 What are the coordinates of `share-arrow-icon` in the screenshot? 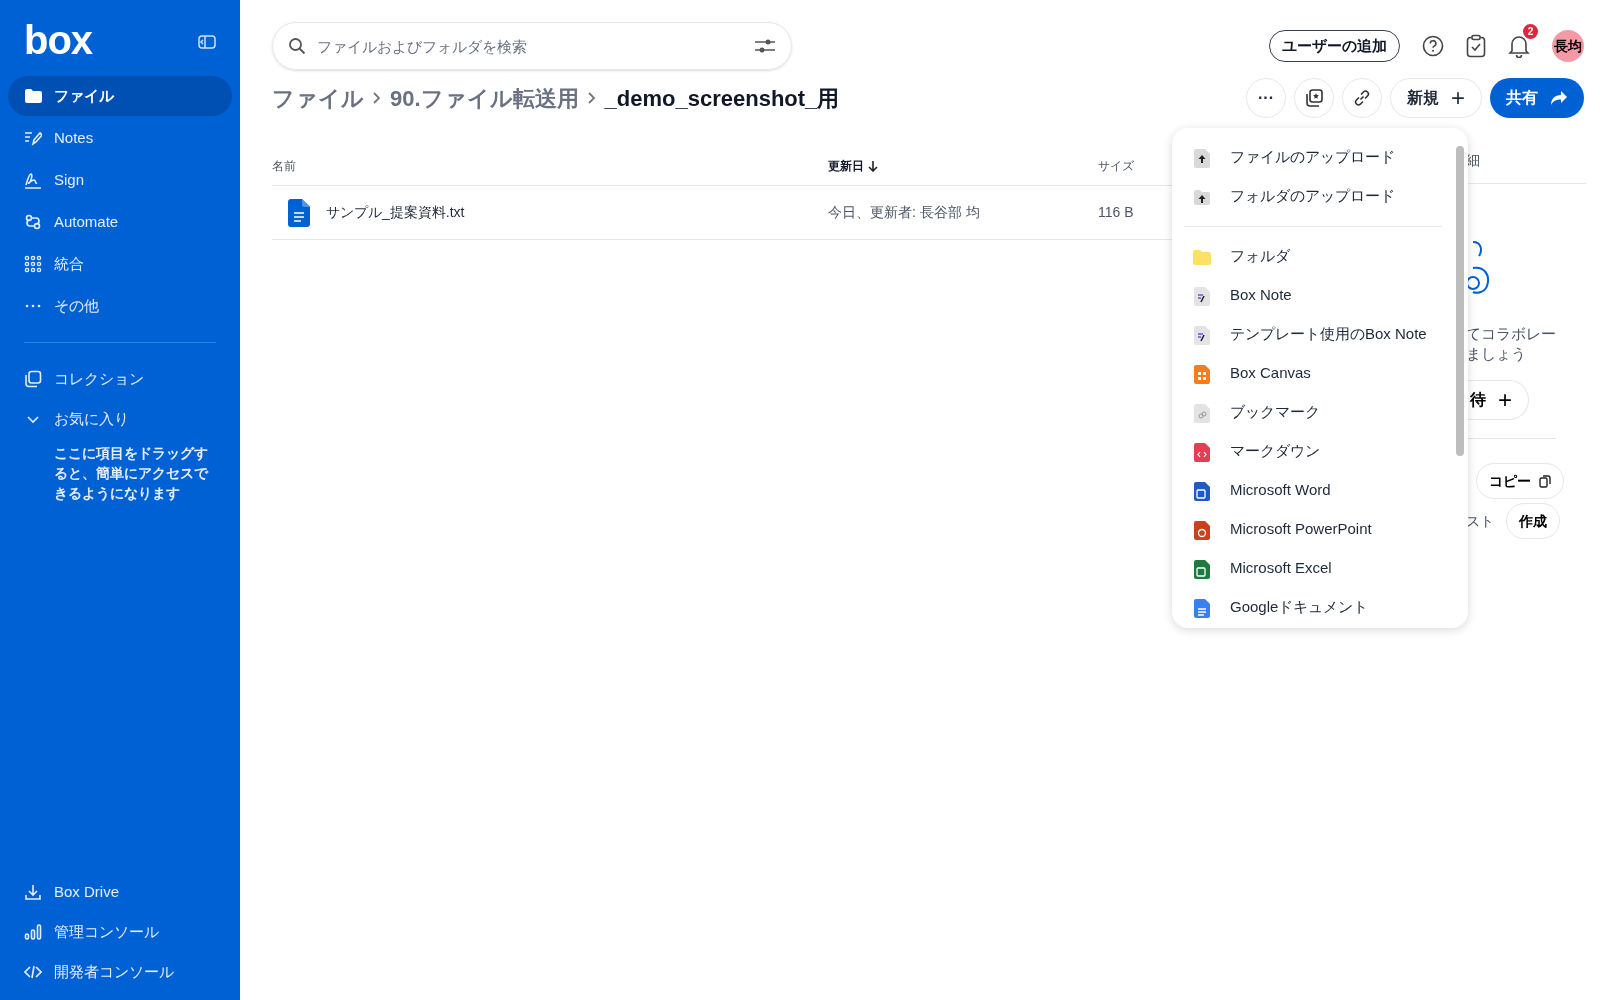 It's located at (1559, 98).